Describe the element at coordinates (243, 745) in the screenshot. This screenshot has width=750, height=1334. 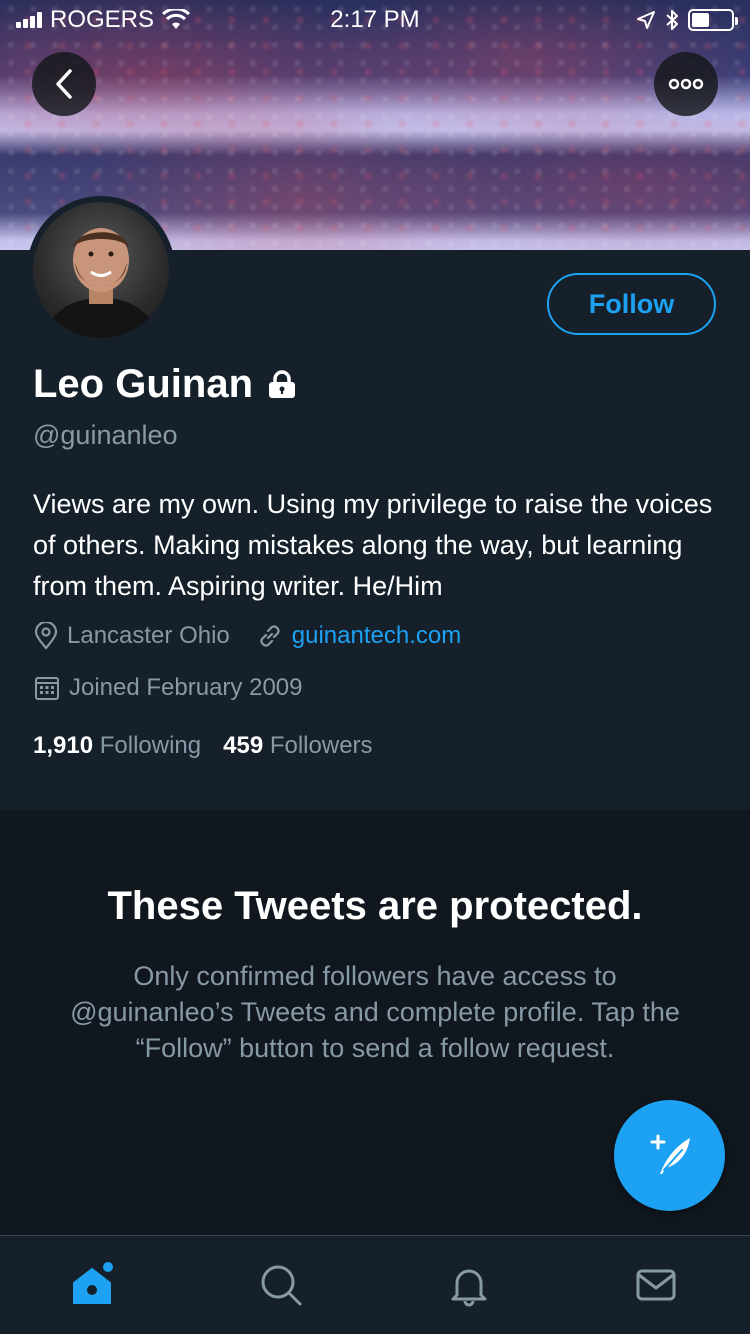
I see `followers-number: 459` at that location.